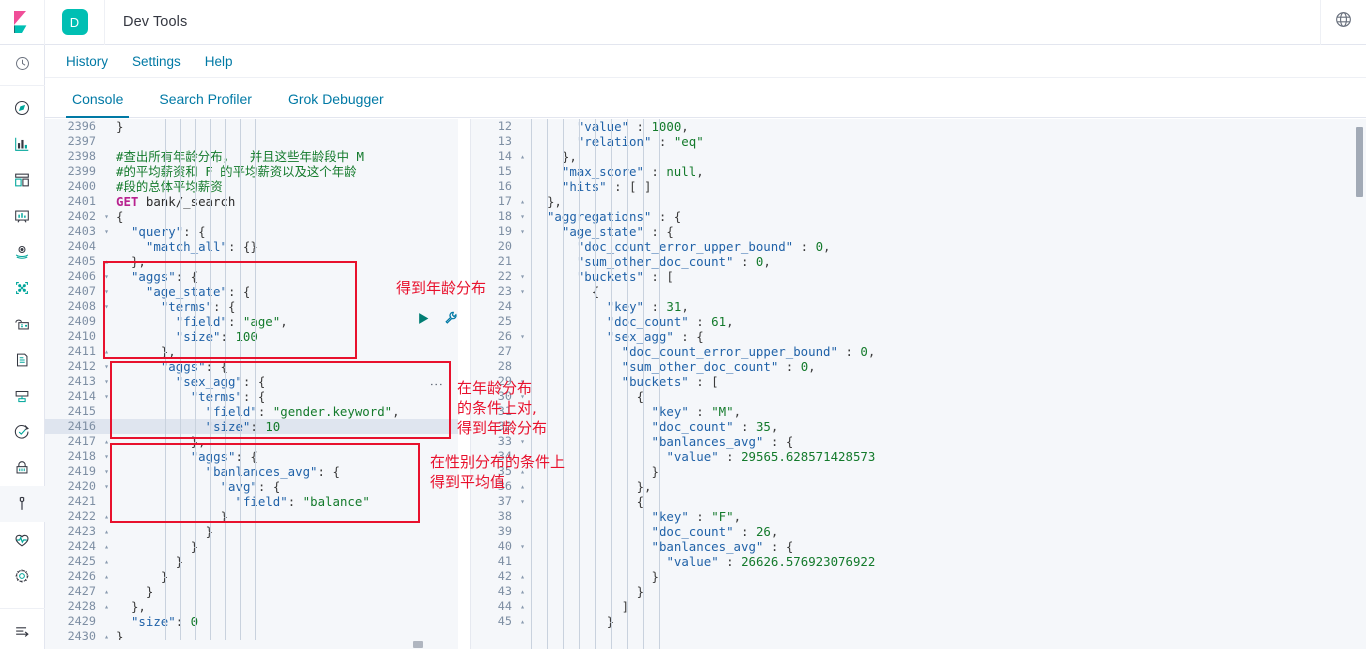 The image size is (1366, 649). What do you see at coordinates (22, 216) in the screenshot?
I see `sidebar-item-canvas` at bounding box center [22, 216].